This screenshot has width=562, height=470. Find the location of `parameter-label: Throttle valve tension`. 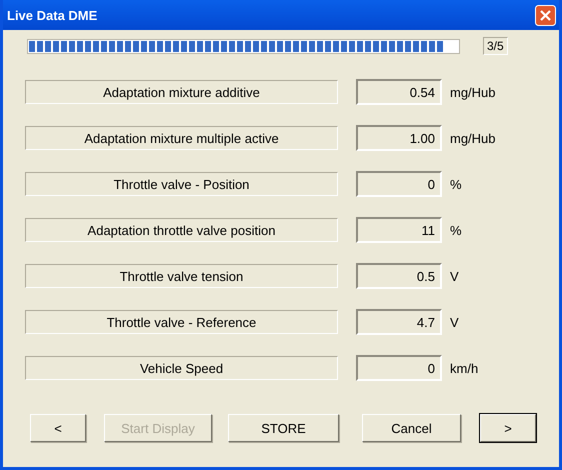

parameter-label: Throttle valve tension is located at coordinates (181, 276).